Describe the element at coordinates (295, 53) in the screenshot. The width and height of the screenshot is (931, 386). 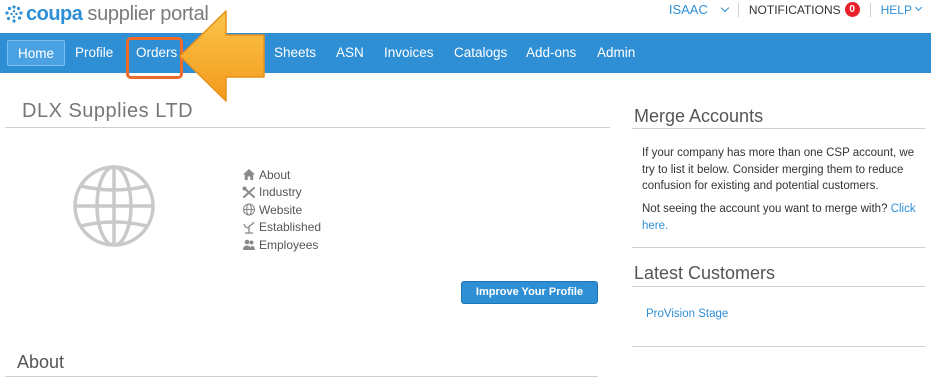
I see `nav-sheets: Sheets` at that location.